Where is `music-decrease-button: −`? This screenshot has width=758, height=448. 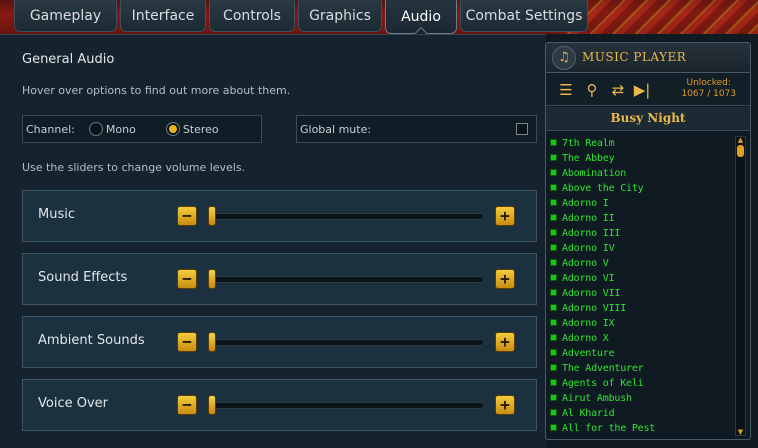
music-decrease-button: − is located at coordinates (187, 216).